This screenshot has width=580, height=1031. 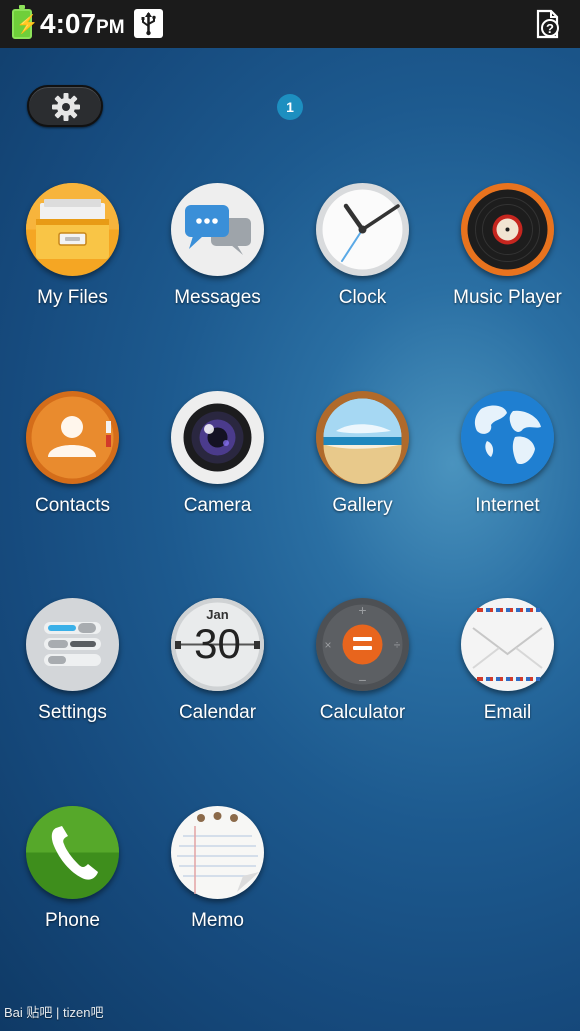 What do you see at coordinates (217, 712) in the screenshot?
I see `app-label: Calendar` at bounding box center [217, 712].